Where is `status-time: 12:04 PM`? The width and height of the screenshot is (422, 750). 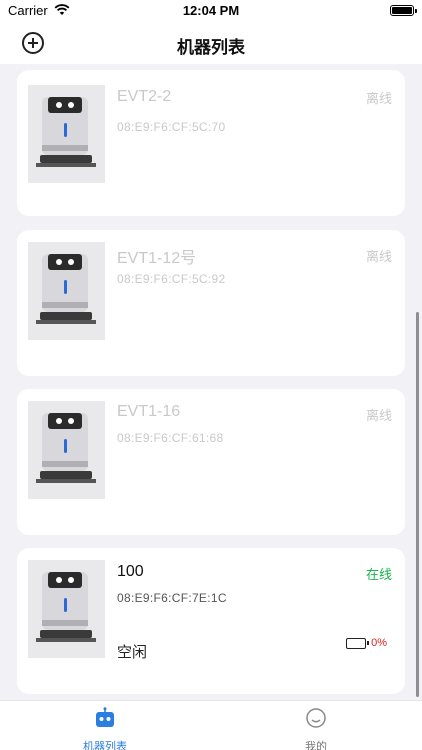 status-time: 12:04 PM is located at coordinates (211, 10).